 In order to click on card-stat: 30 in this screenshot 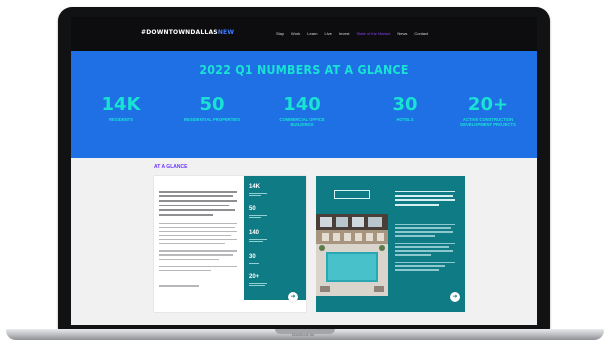, I will do `click(254, 259)`.